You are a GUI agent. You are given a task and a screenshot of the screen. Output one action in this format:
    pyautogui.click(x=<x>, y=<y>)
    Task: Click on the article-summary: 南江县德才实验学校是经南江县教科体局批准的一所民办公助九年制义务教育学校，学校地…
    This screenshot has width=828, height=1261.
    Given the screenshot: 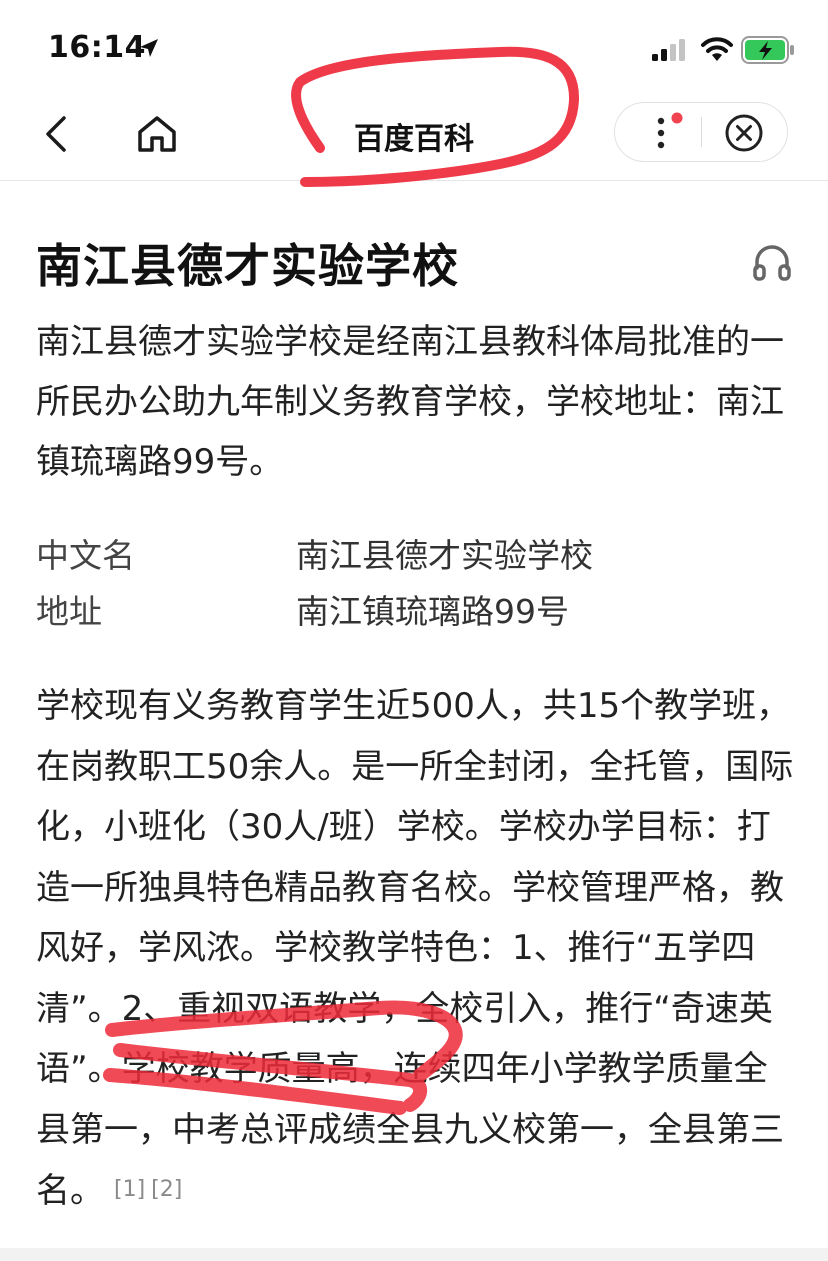 What is the action you would take?
    pyautogui.click(x=410, y=402)
    